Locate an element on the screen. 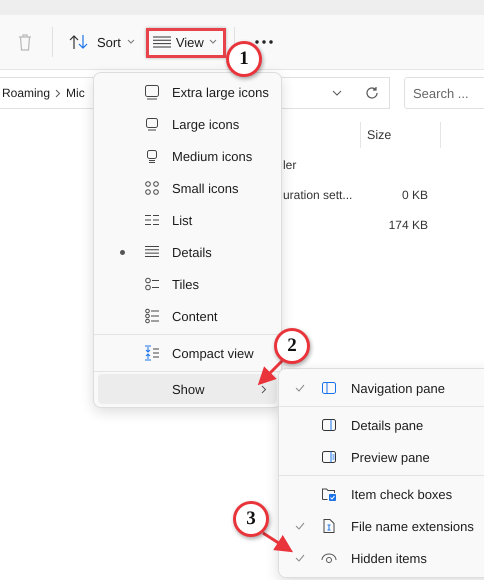 This screenshot has height=580, width=484. callout-badge: 3 is located at coordinates (251, 519).